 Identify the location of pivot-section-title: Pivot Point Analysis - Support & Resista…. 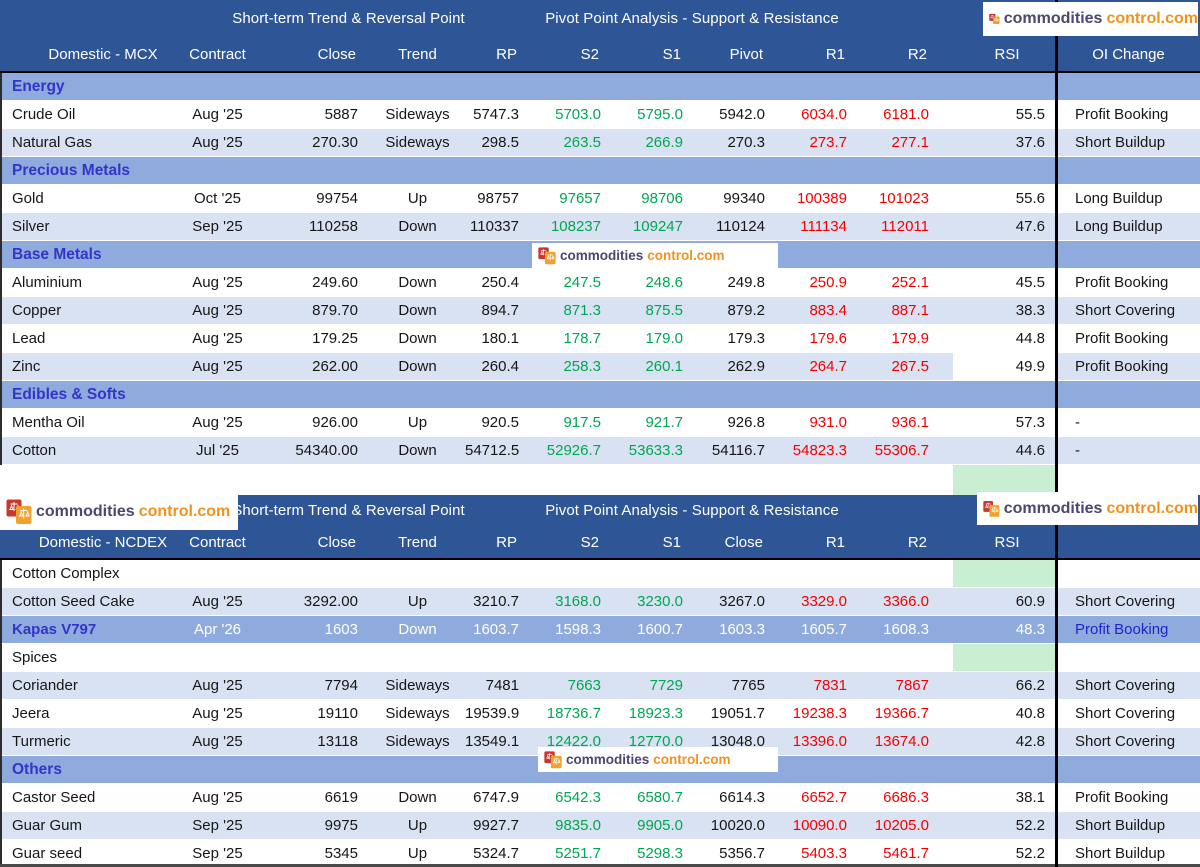
(692, 510).